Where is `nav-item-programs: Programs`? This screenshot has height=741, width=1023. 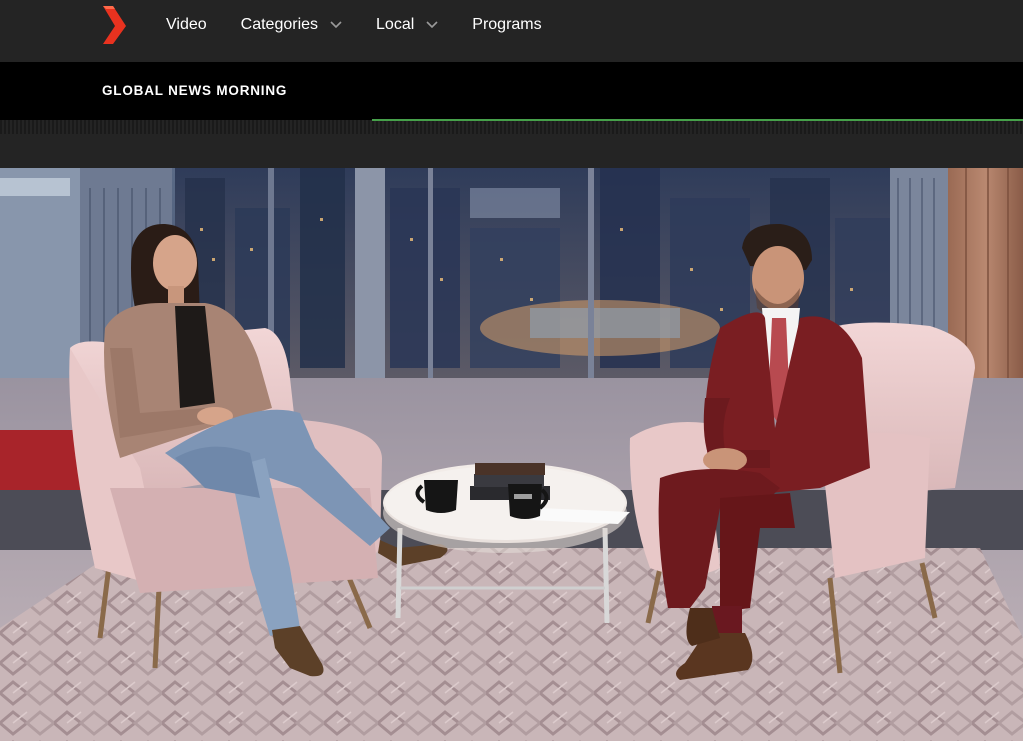 nav-item-programs: Programs is located at coordinates (506, 25).